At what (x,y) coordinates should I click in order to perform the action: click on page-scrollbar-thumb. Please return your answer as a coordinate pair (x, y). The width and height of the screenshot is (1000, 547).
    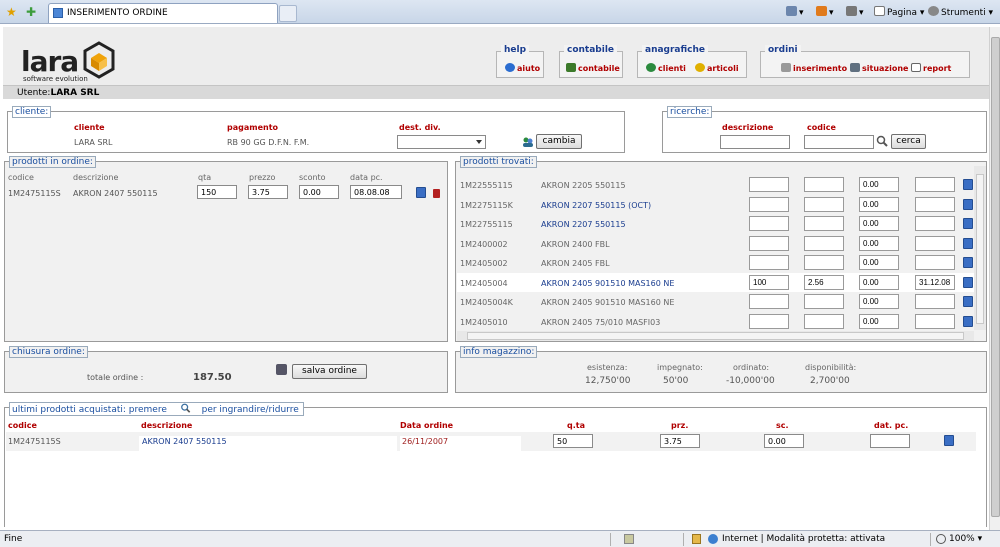
    Looking at the image, I should click on (995, 277).